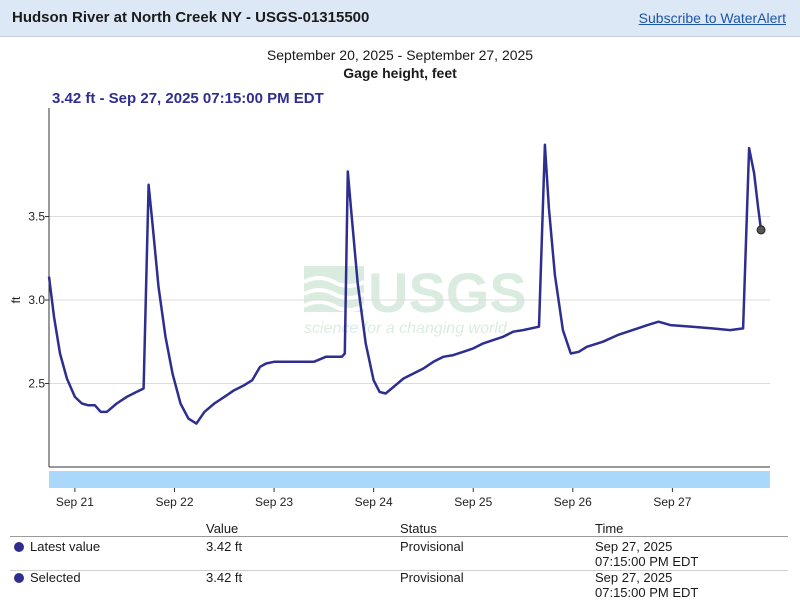 This screenshot has height=604, width=800. What do you see at coordinates (647, 592) in the screenshot?
I see `selected-time: 07:15:00 PM EDT` at bounding box center [647, 592].